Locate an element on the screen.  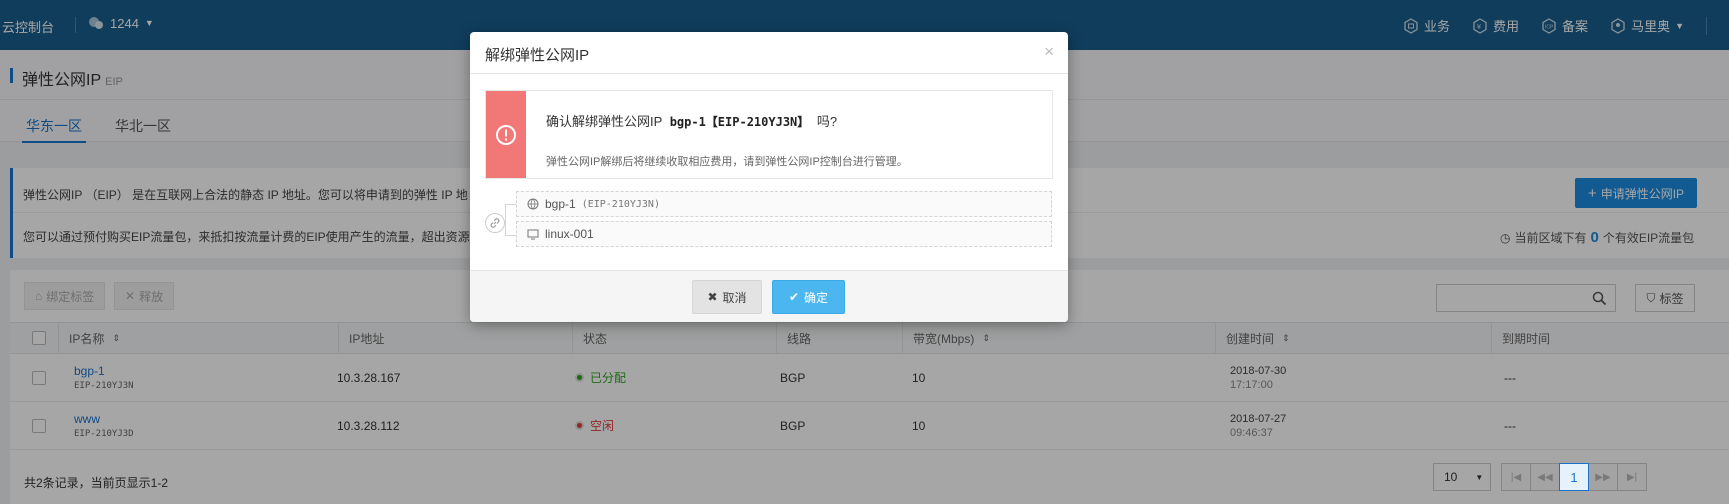
globe-icon is located at coordinates (533, 204).